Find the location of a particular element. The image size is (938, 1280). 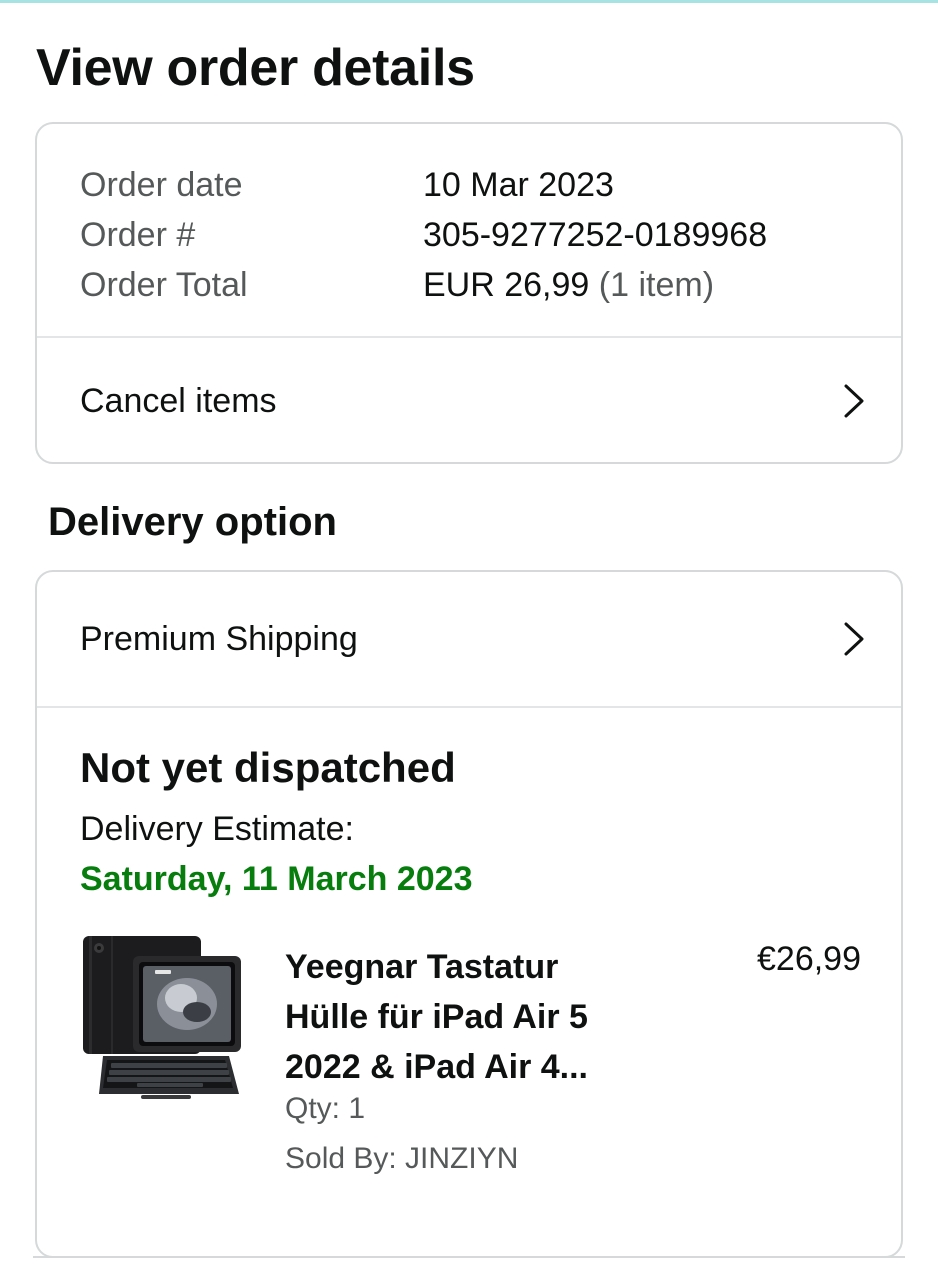

order-date-value: 10 Mar 2023 is located at coordinates (518, 184).